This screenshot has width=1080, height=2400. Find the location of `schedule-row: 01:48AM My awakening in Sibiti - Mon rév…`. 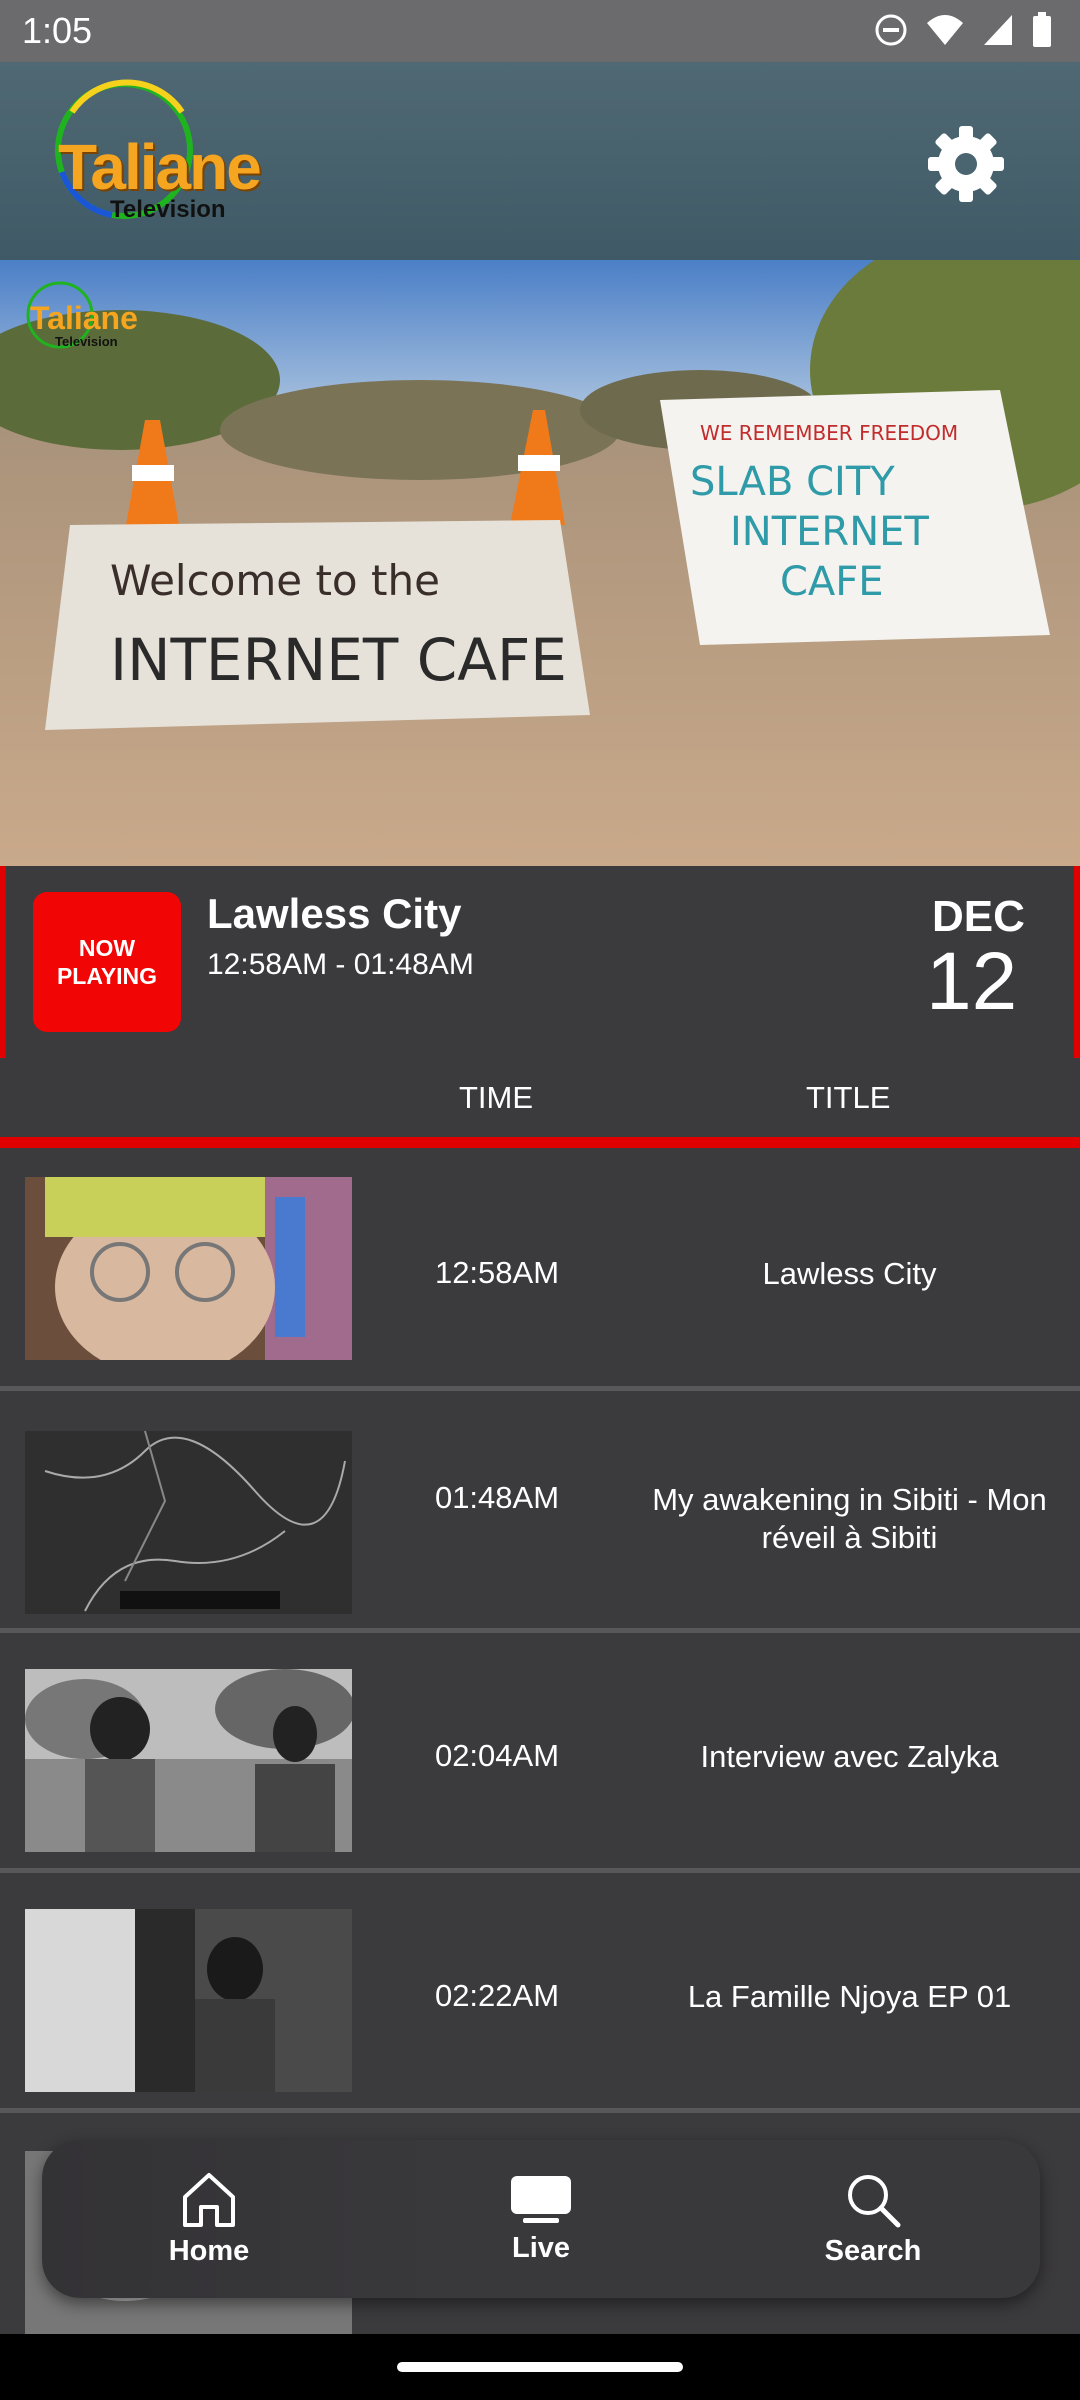

schedule-row: 01:48AM My awakening in Sibiti - Mon rév… is located at coordinates (540, 1514).